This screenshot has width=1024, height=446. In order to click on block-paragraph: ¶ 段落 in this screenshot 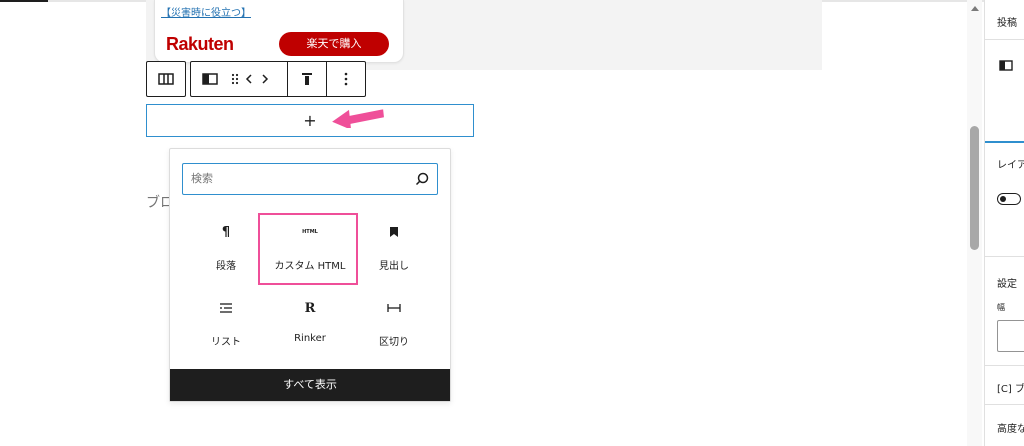, I will do `click(226, 249)`.